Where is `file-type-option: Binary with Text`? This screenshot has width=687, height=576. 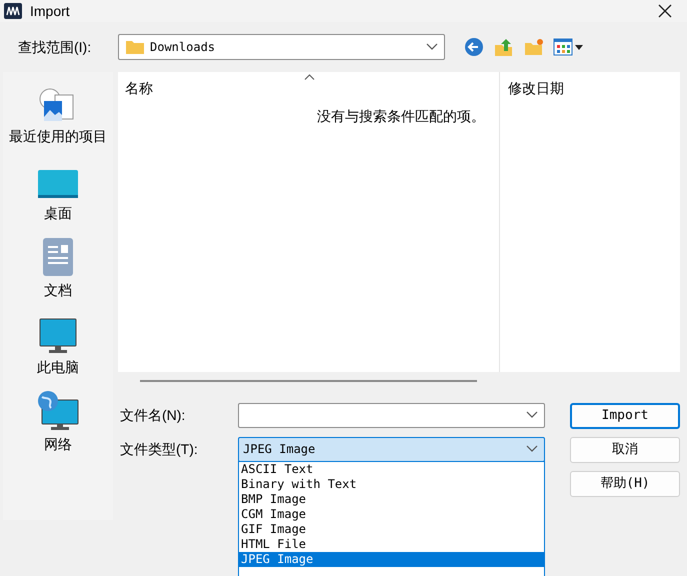
file-type-option: Binary with Text is located at coordinates (391, 484).